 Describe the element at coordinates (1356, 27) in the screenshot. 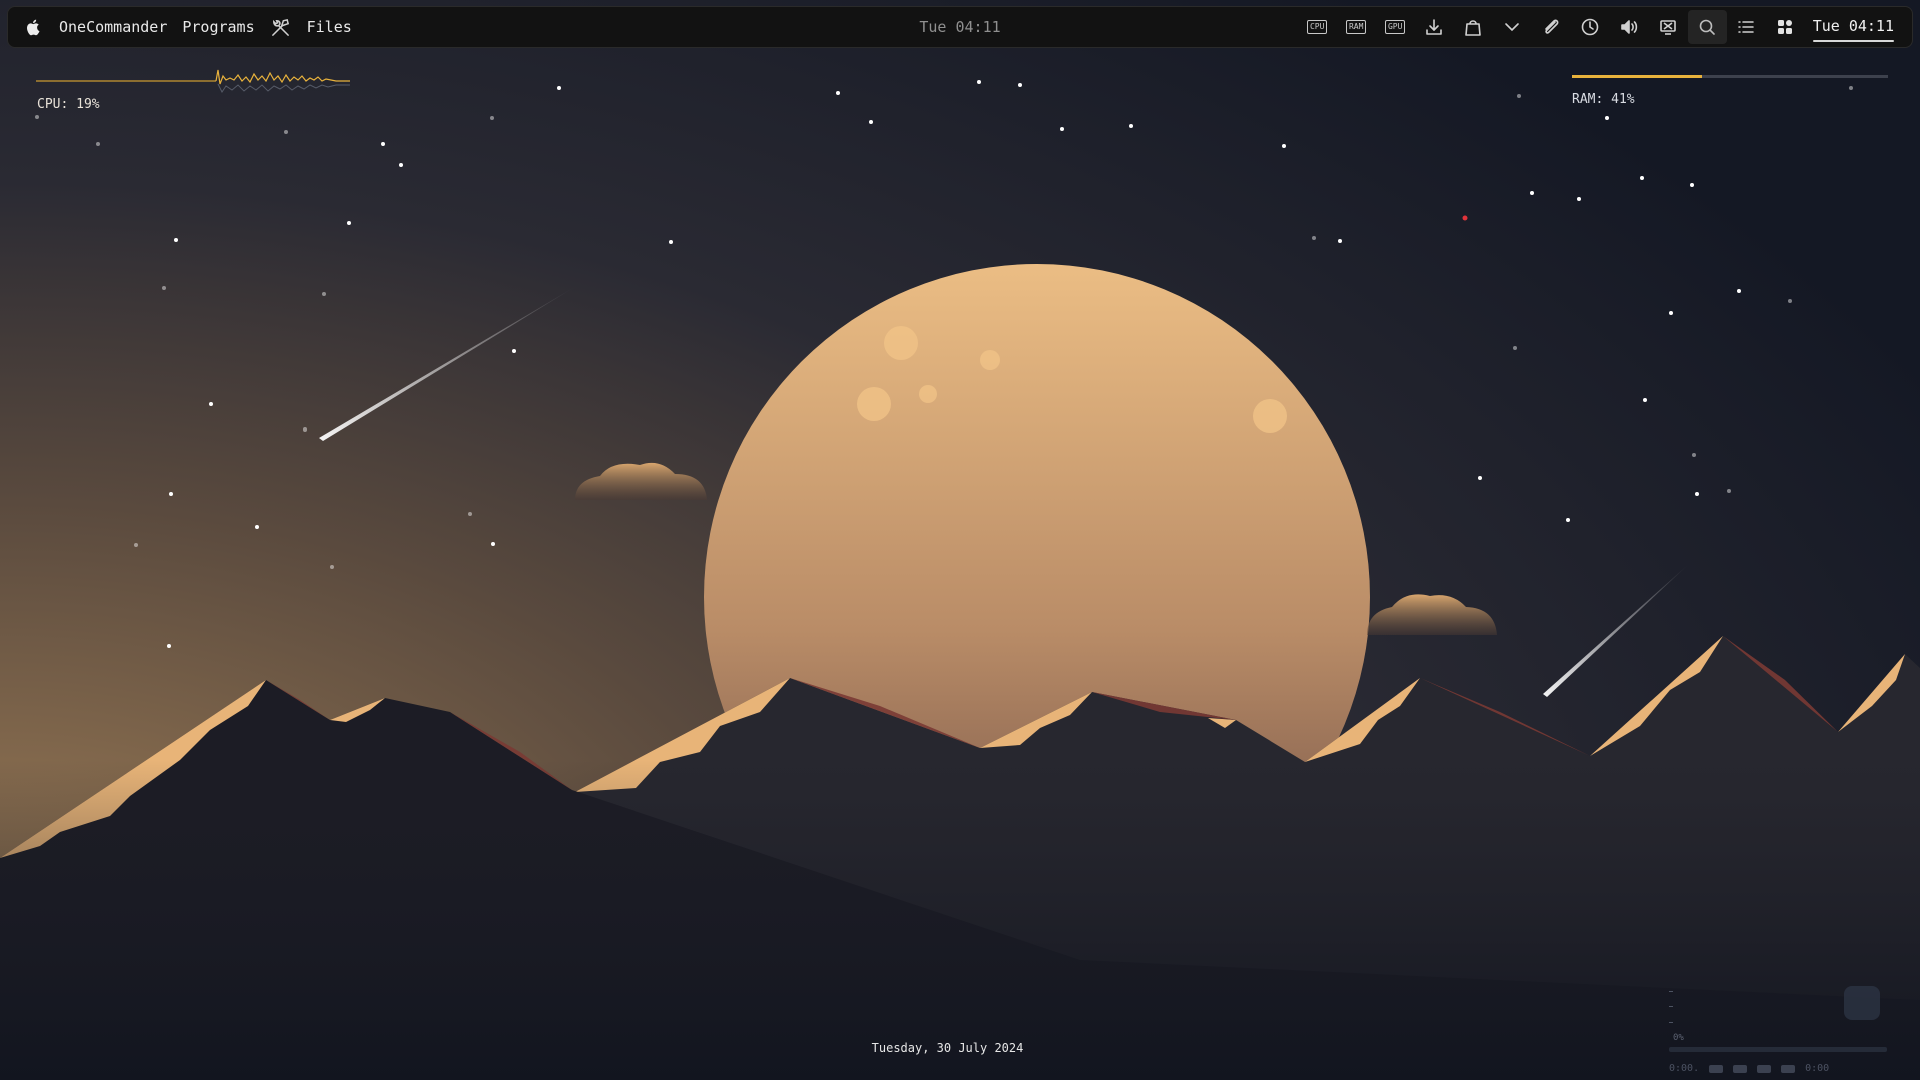

I see `ram-monitor-icon: RAM` at that location.